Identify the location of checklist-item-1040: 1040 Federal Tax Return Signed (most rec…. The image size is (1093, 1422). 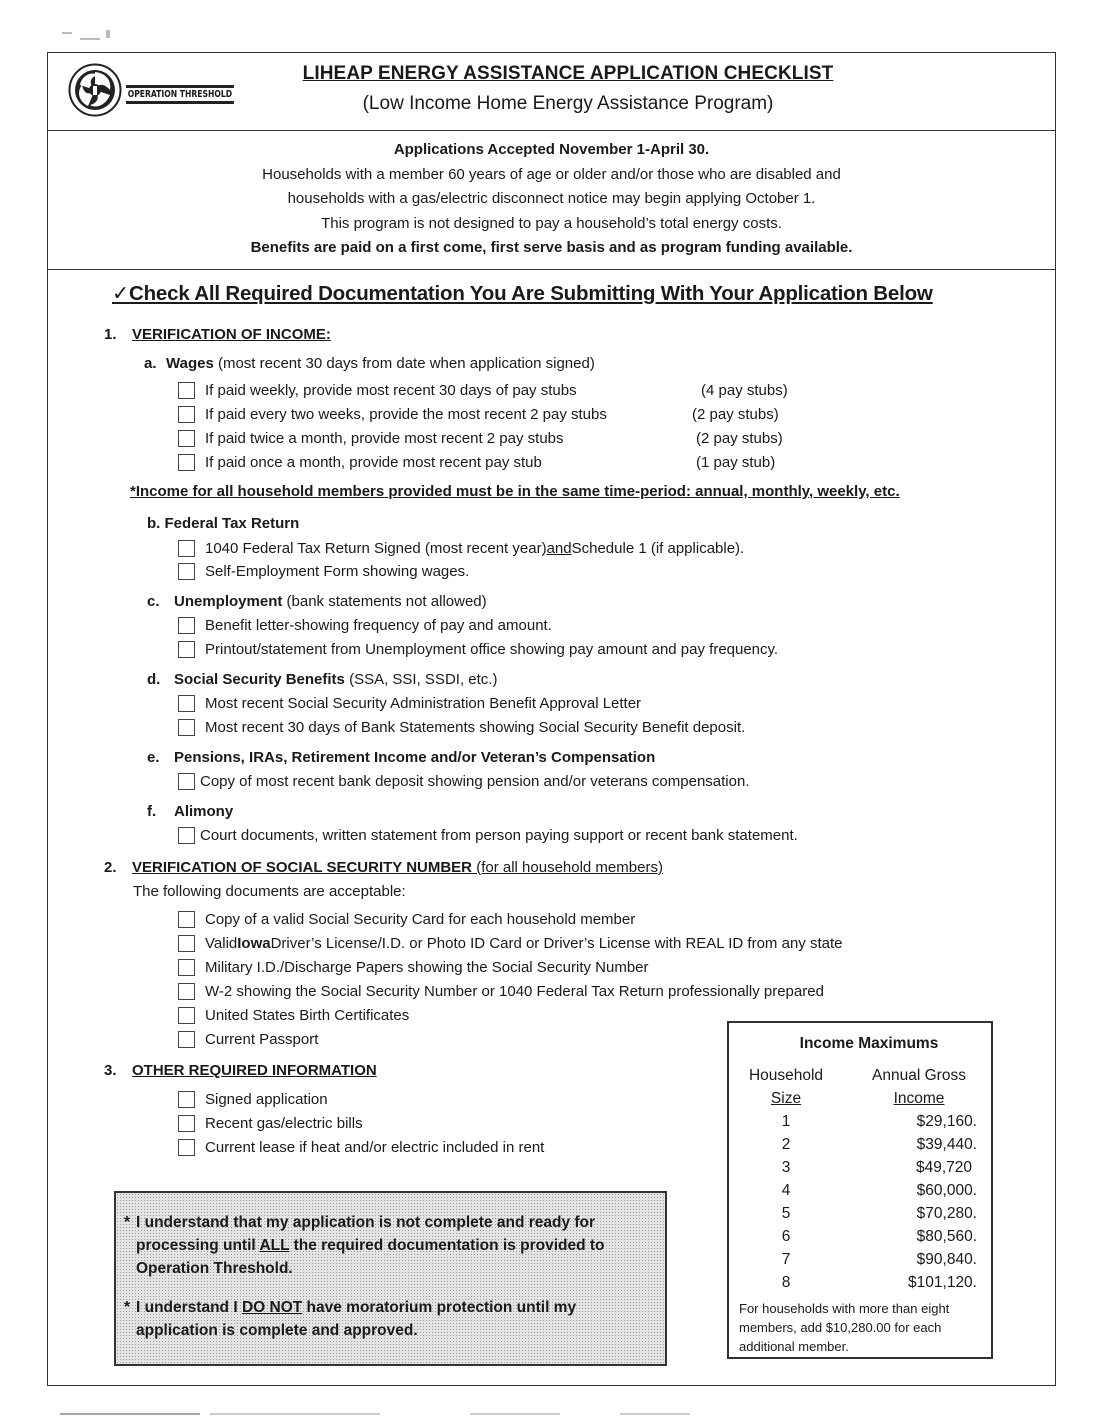
(461, 548).